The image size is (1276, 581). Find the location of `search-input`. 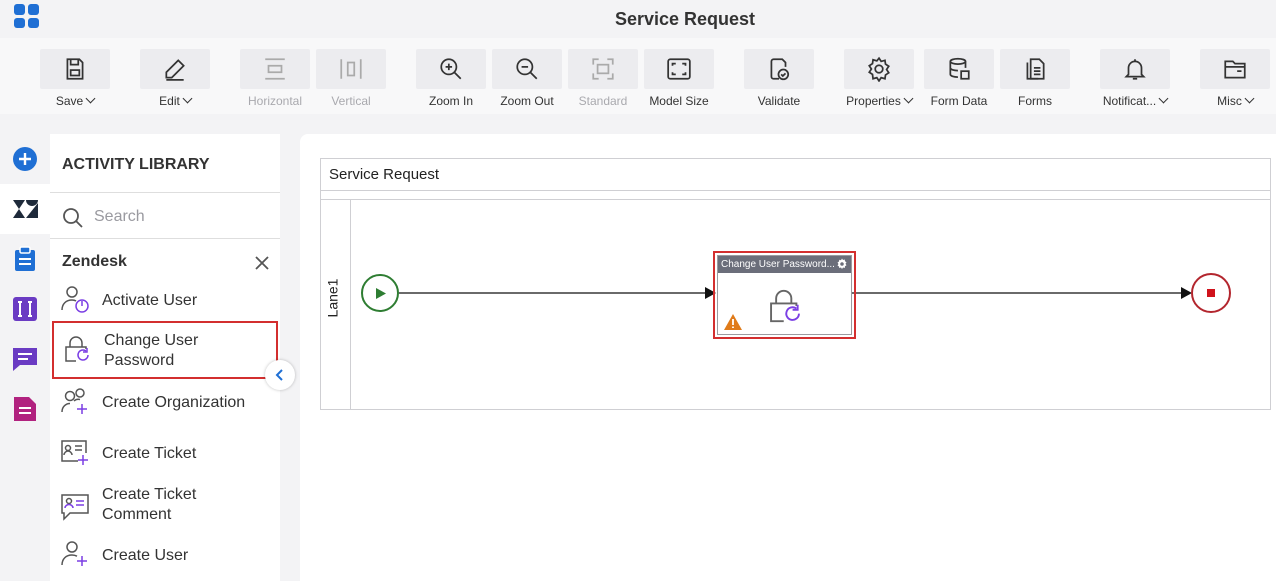

search-input is located at coordinates (179, 217).